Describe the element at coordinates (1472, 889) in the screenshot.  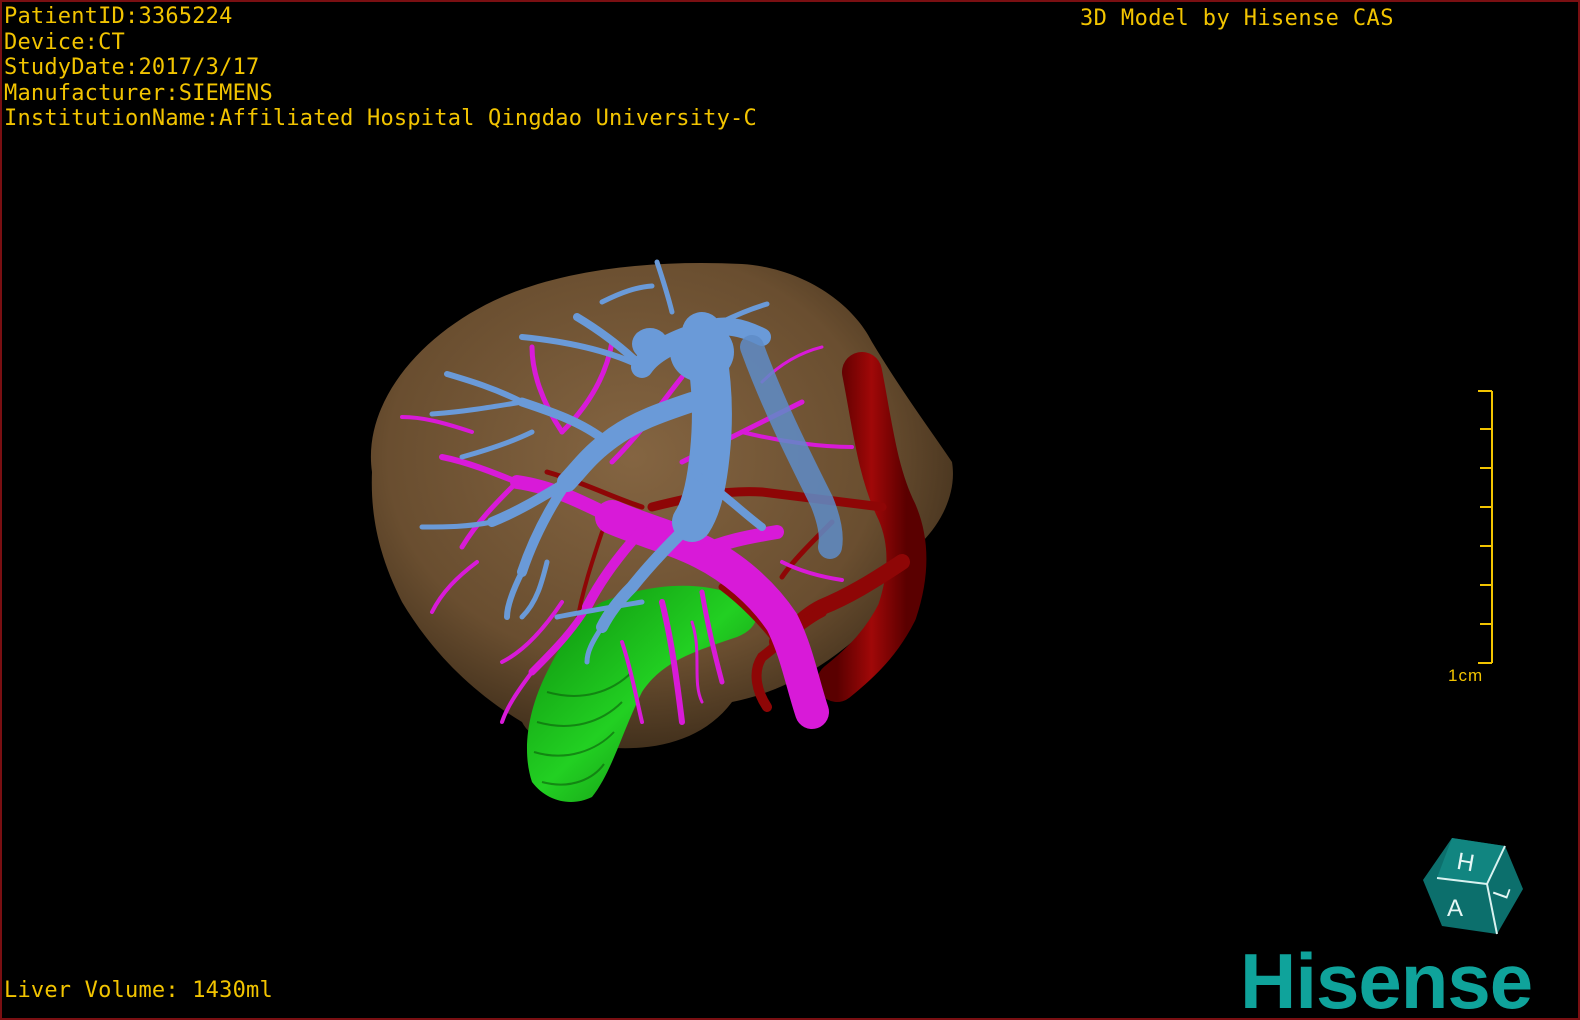
I see `orientation-cube: H A L` at that location.